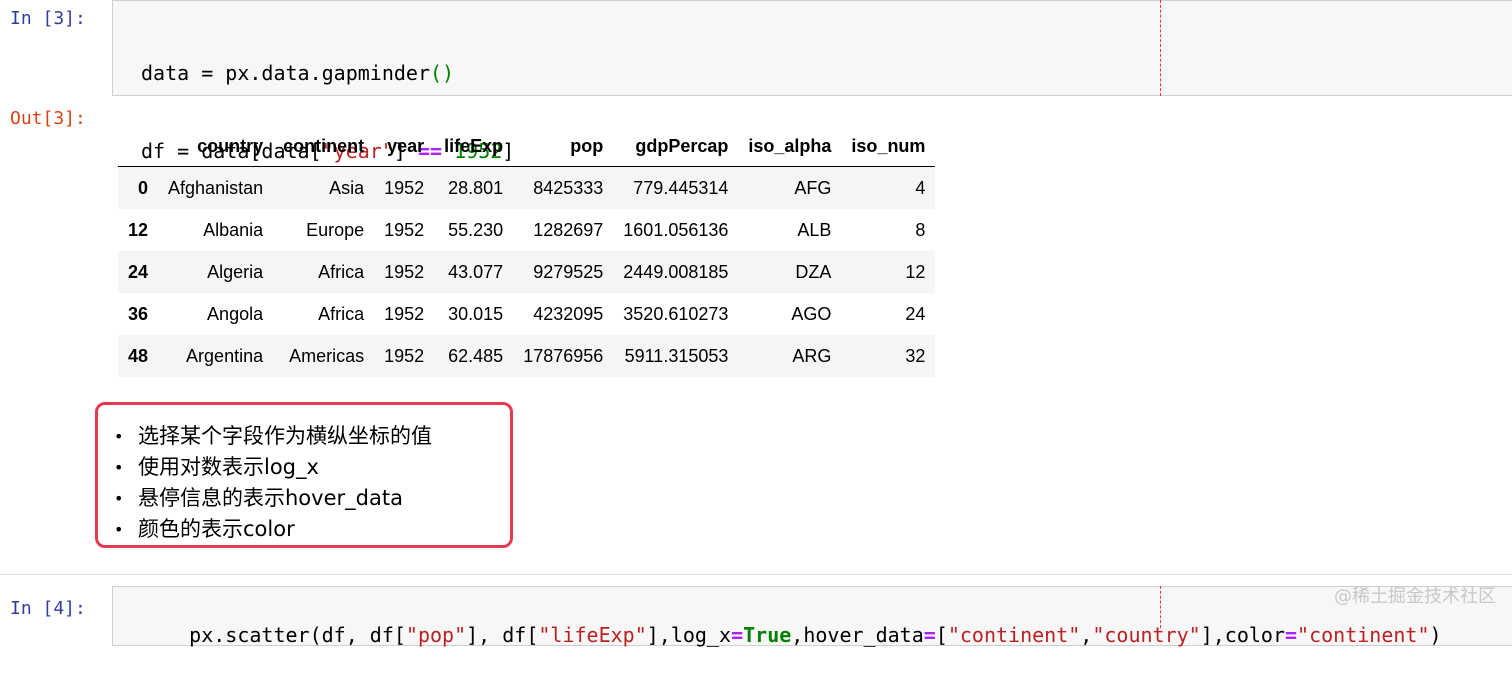 Image resolution: width=1512 pixels, height=674 pixels. Describe the element at coordinates (676, 146) in the screenshot. I see `column-header: gdpPercap` at that location.